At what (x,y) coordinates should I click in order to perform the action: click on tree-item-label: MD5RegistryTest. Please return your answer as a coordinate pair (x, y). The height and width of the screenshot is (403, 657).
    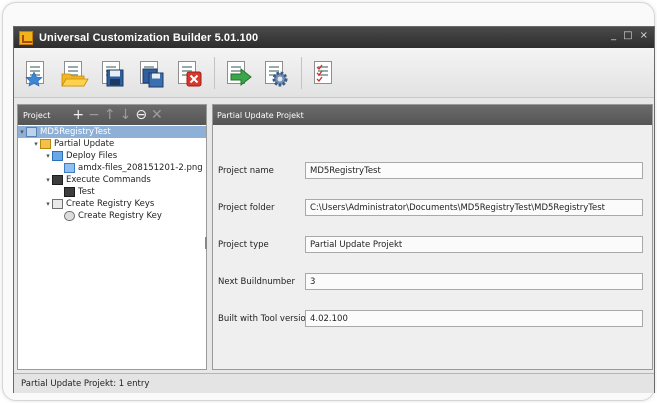
    Looking at the image, I should click on (75, 132).